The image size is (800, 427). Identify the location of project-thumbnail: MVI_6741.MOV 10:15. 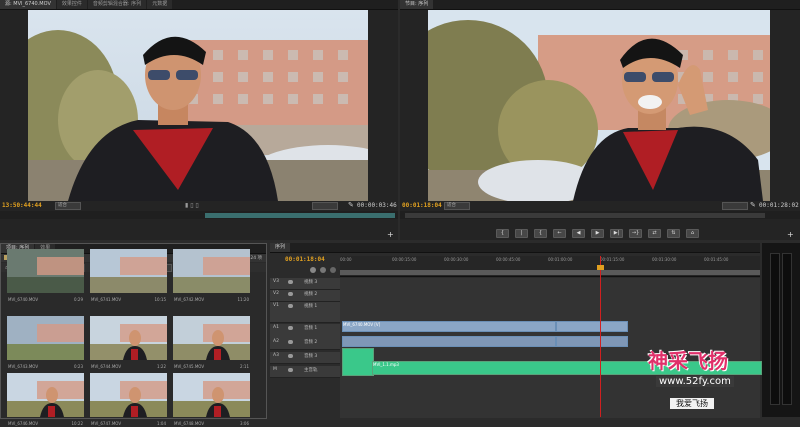
(128, 276).